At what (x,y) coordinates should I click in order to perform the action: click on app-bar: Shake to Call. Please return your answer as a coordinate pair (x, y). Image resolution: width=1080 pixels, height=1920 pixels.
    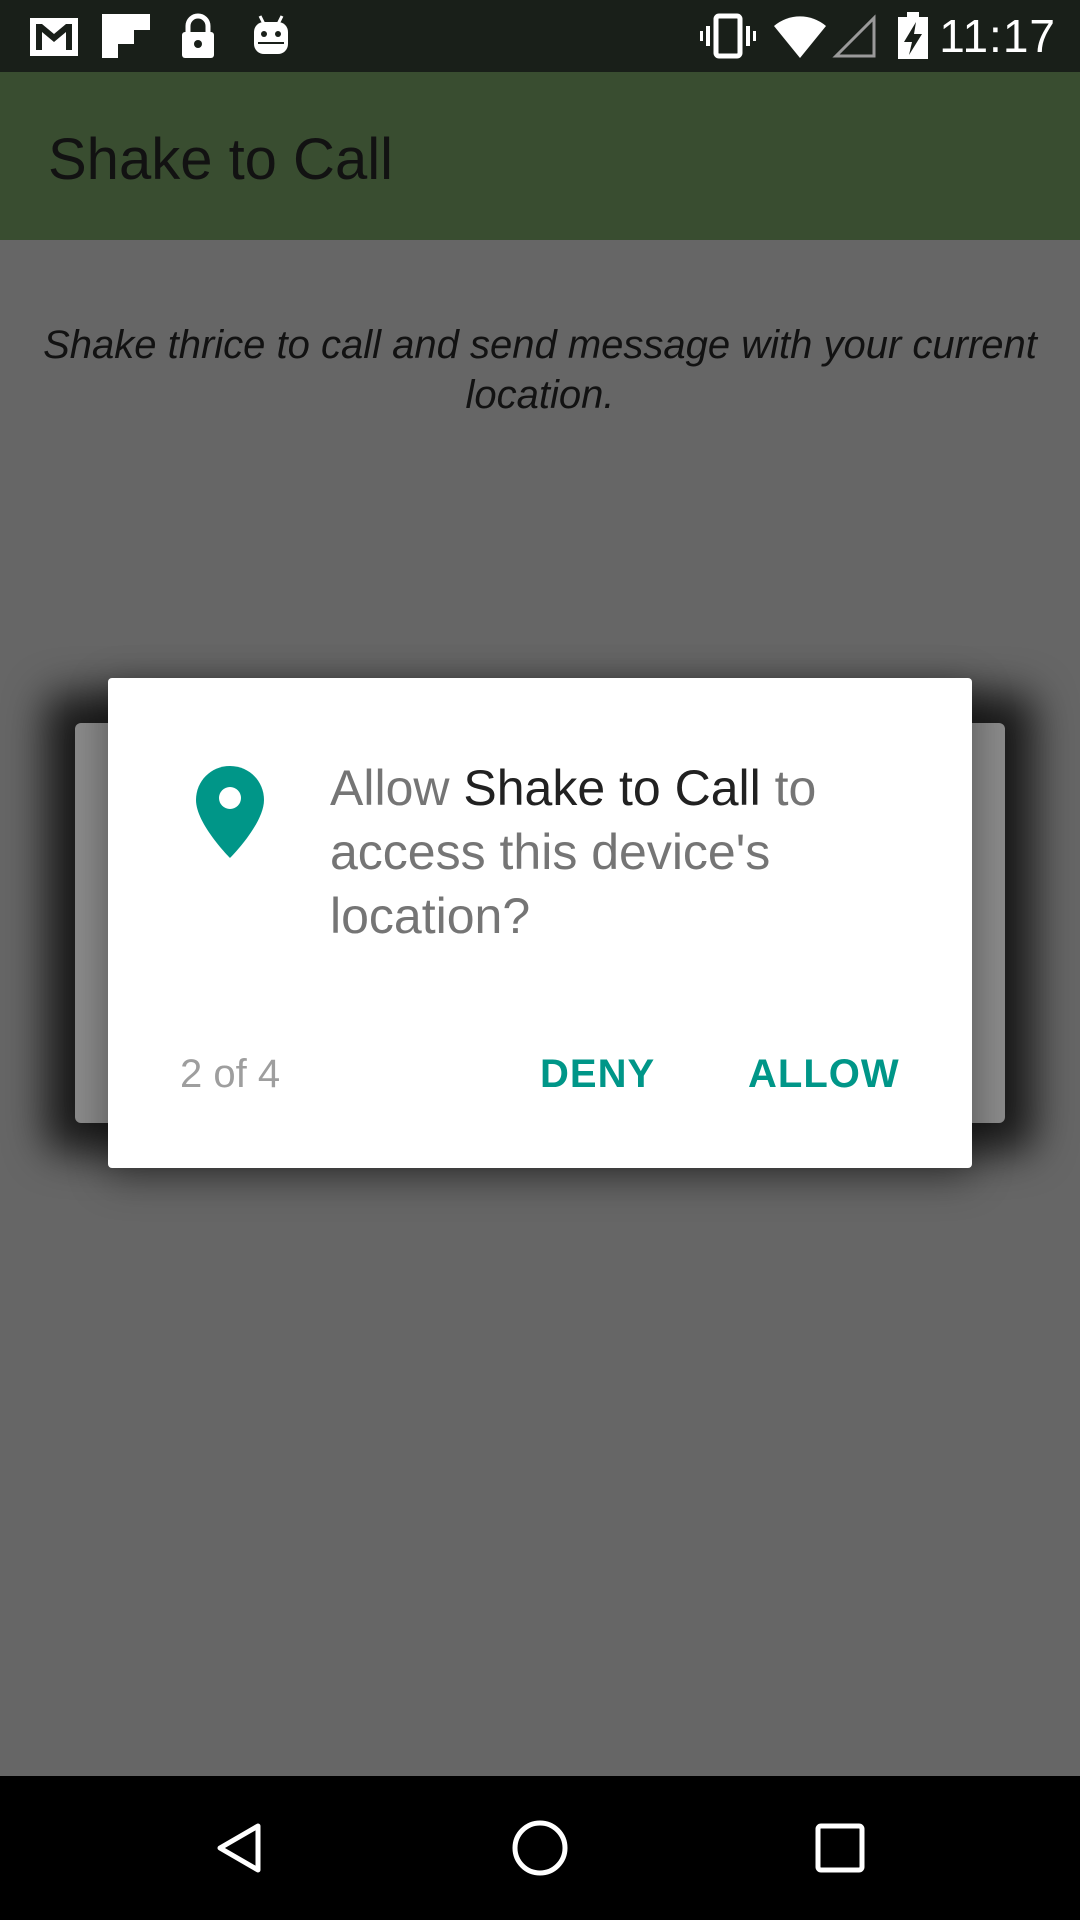
    Looking at the image, I should click on (540, 156).